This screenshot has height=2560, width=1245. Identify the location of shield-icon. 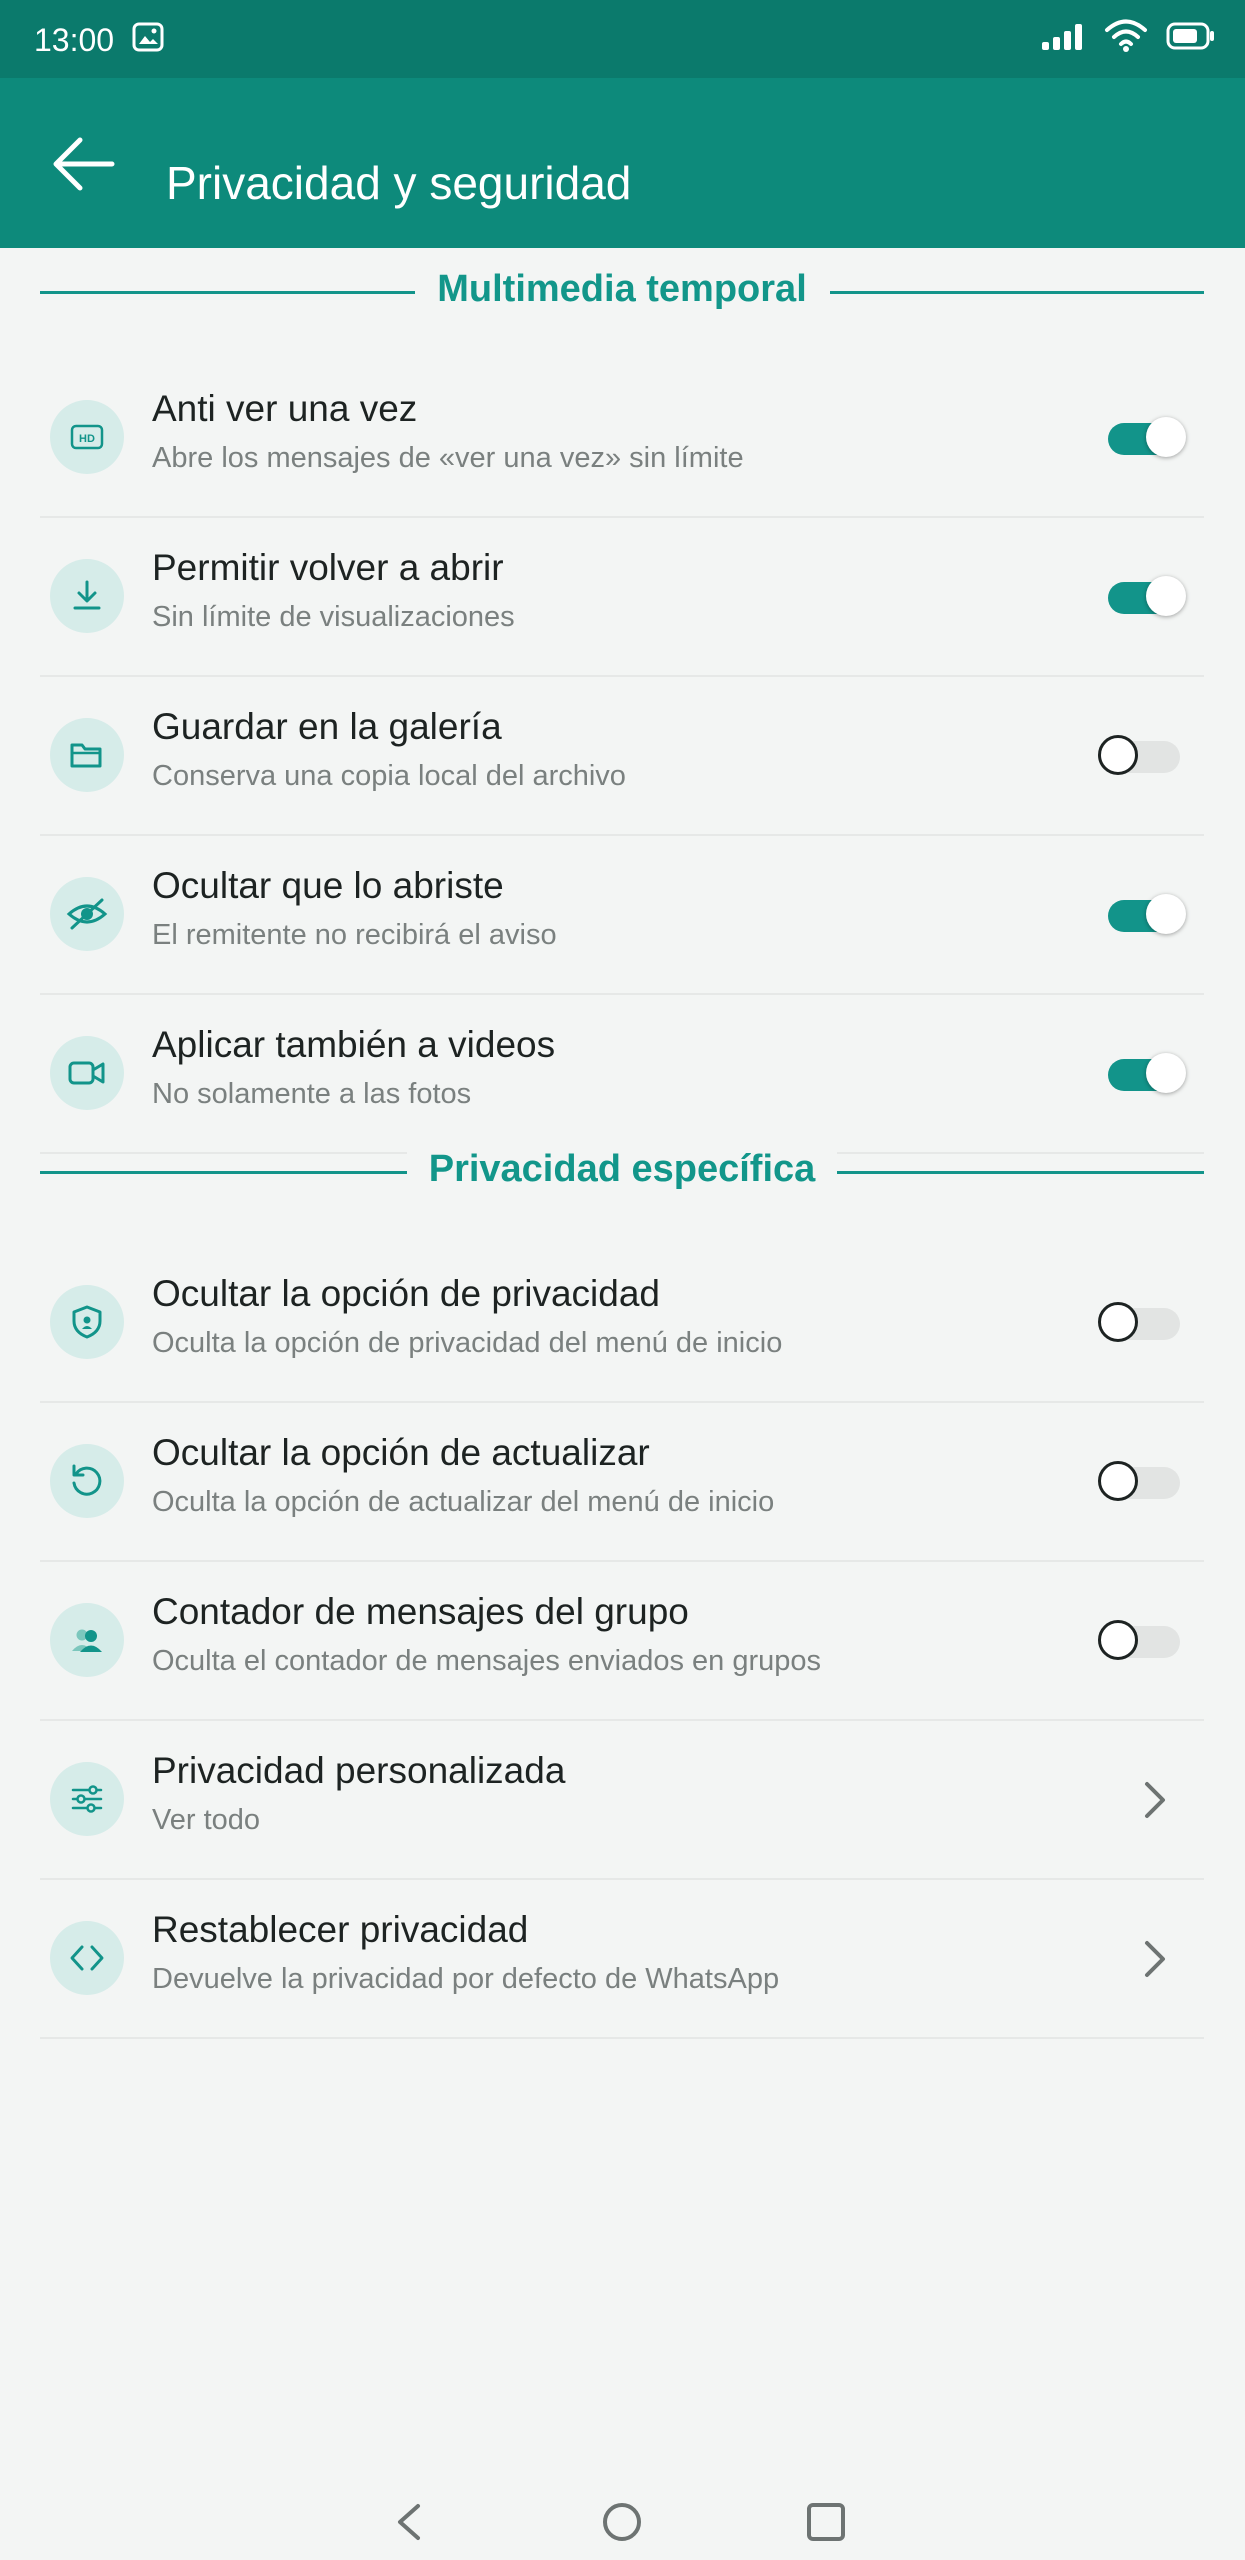
(87, 1322).